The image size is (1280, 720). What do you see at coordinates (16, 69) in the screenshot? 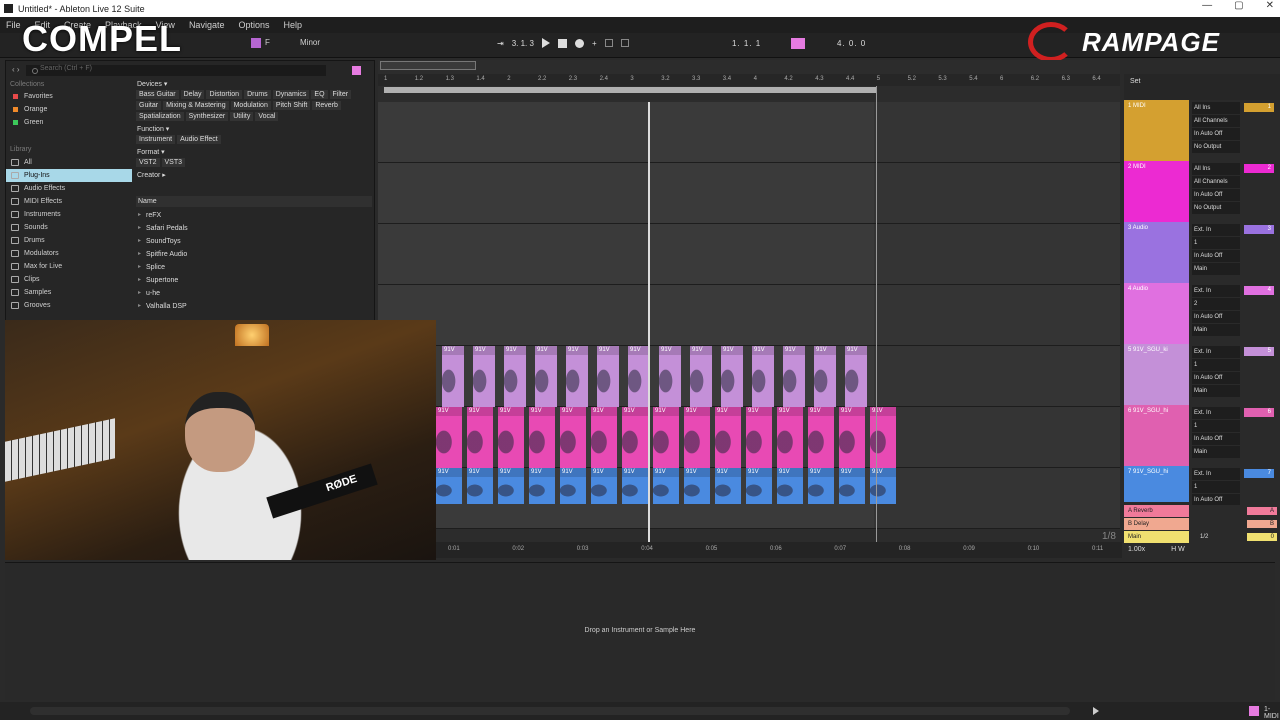
I see `browser-back-forward-icon: ‹ ›` at bounding box center [16, 69].